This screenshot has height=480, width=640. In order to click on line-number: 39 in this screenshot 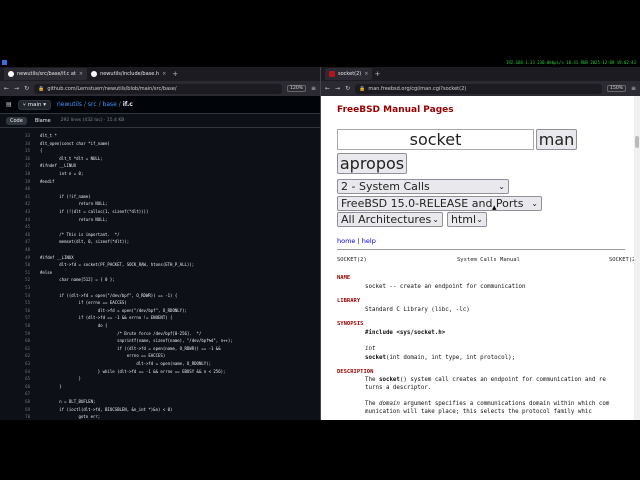, I will do `click(22, 182)`.